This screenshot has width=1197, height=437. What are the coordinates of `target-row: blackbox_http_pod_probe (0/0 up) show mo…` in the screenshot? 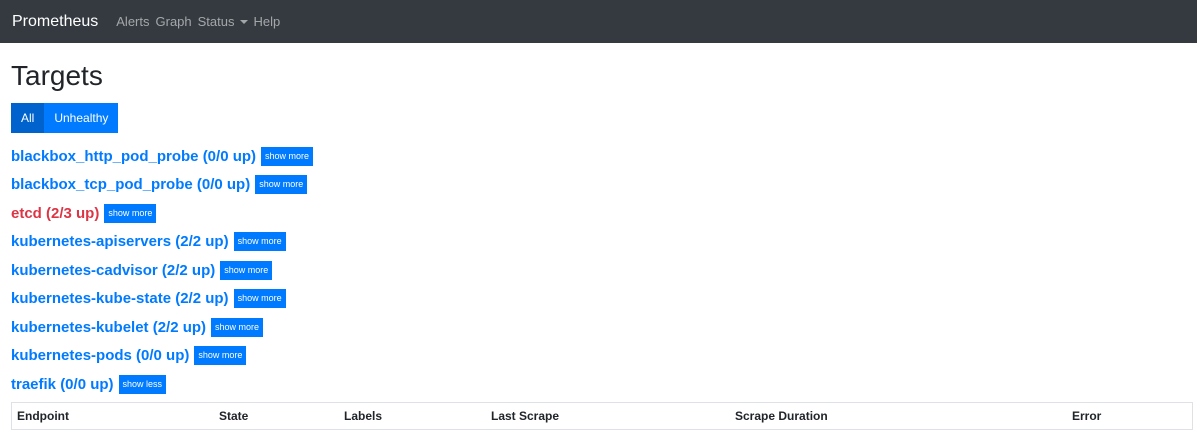 It's located at (598, 156).